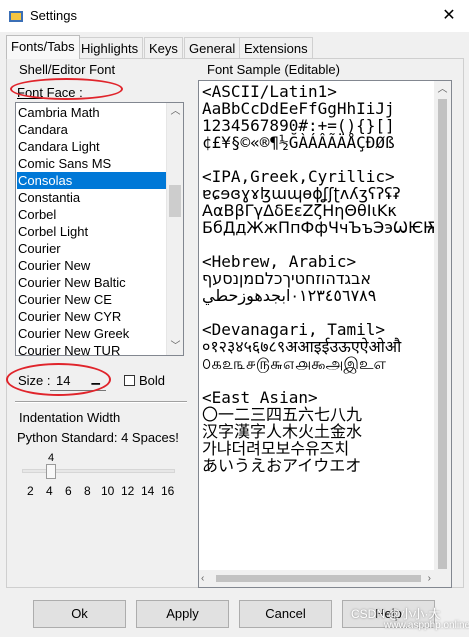 This screenshot has height=637, width=469. I want to click on font-frame-title: Shell/Editor Font, so click(67, 69).